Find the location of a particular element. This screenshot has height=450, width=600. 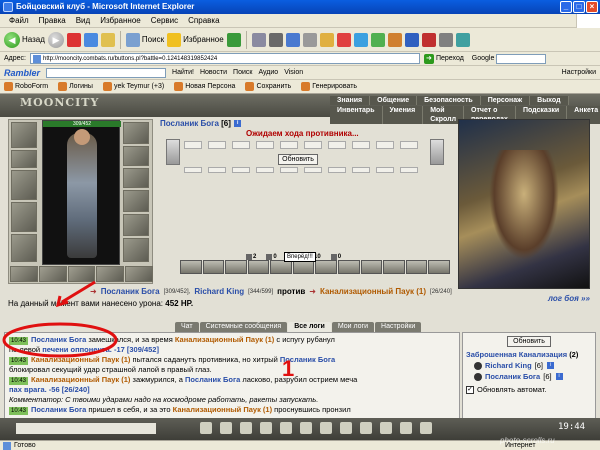

nav-communication: Общение is located at coordinates (394, 100).